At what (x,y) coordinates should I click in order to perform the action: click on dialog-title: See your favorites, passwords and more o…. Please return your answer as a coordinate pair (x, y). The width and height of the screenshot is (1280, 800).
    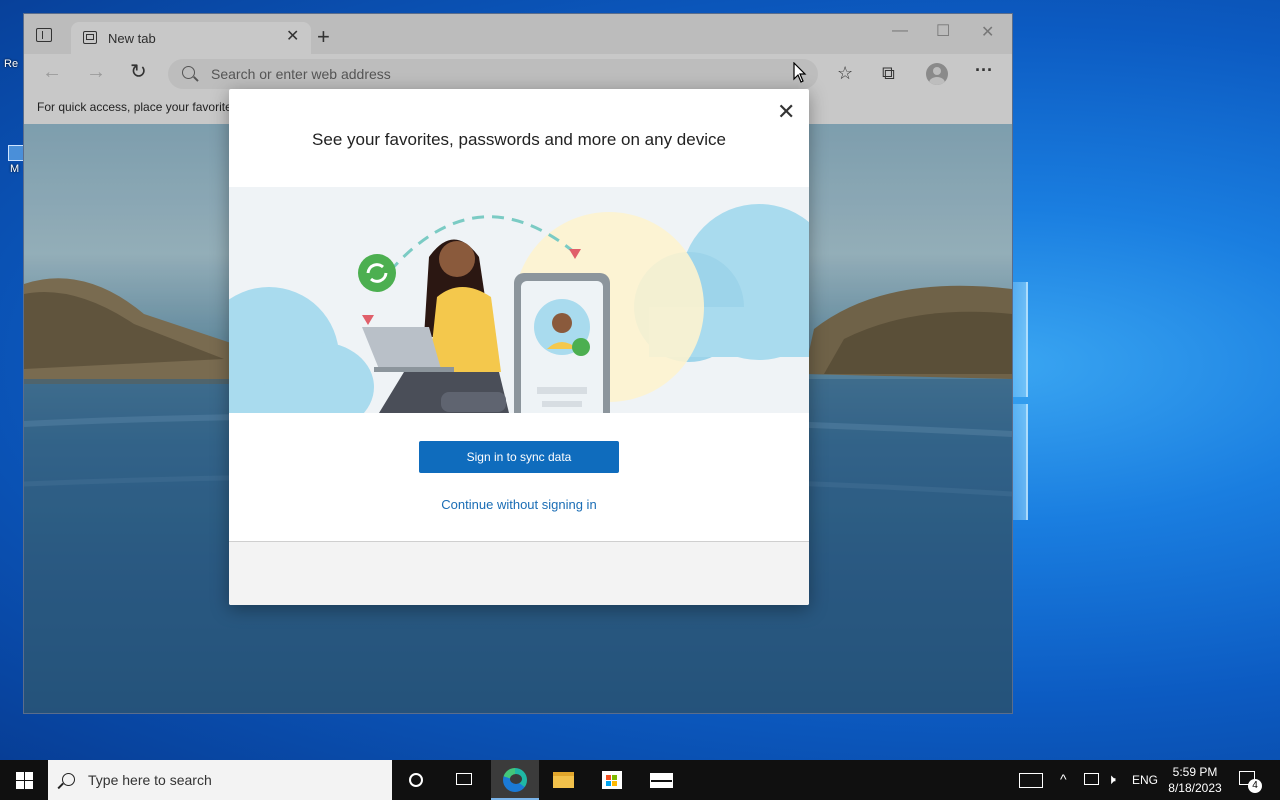
    Looking at the image, I should click on (519, 139).